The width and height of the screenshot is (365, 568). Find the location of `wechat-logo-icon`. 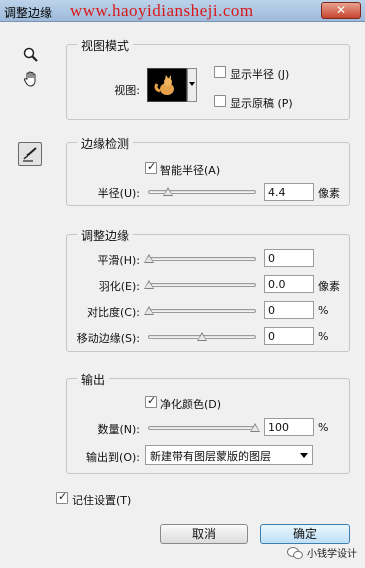

wechat-logo-icon is located at coordinates (295, 552).